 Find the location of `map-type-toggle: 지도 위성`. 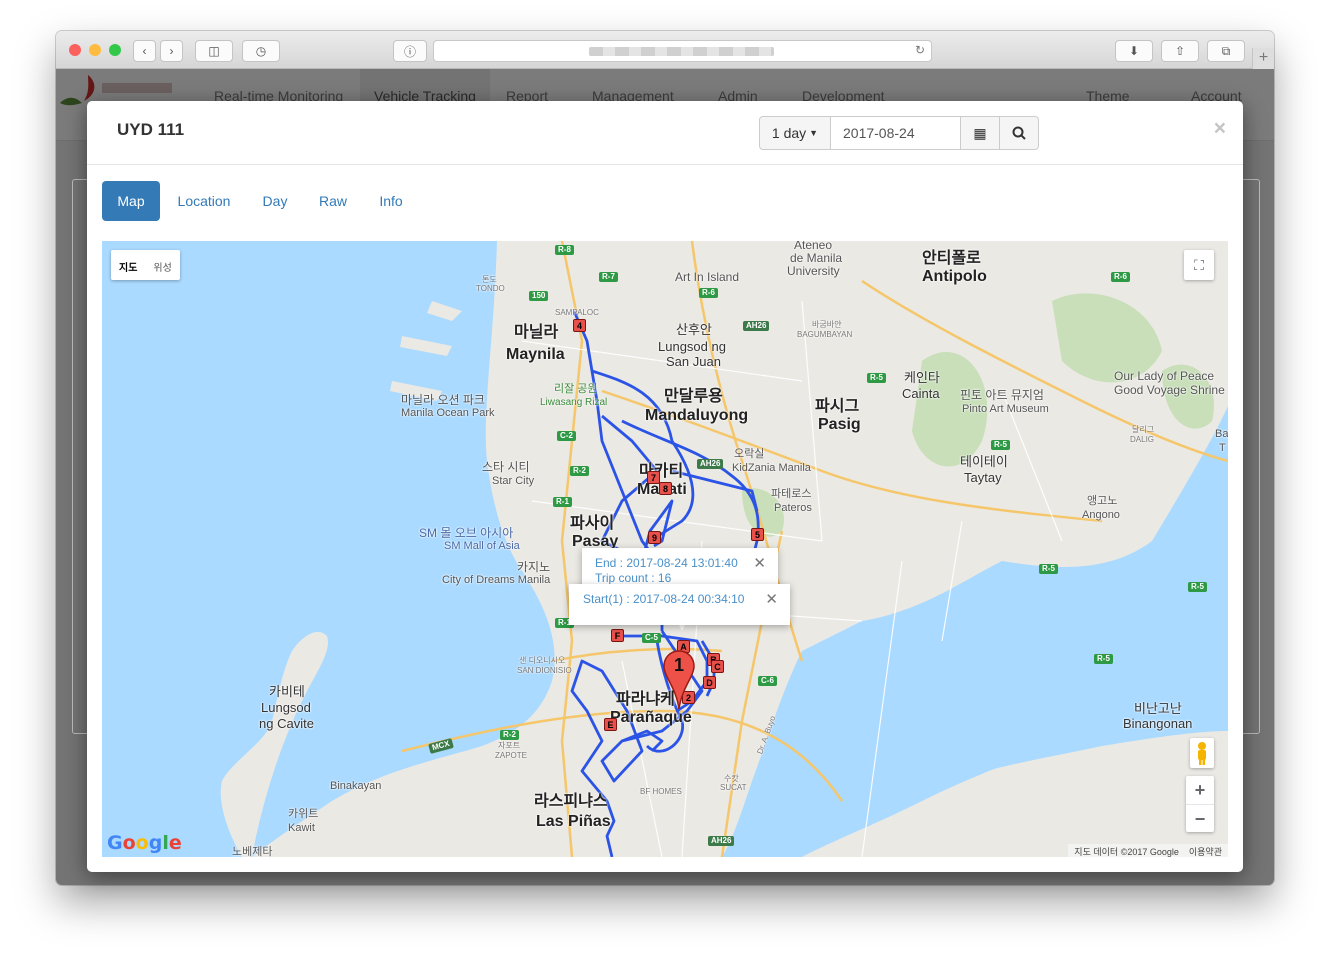

map-type-toggle: 지도 위성 is located at coordinates (145, 265).